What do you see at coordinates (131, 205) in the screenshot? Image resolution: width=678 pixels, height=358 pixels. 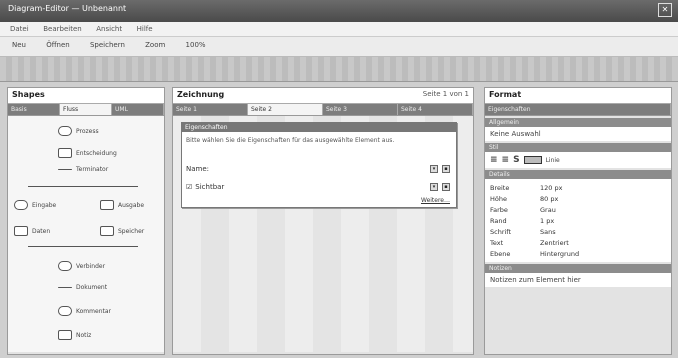 I see `shape-label: Ausgabe` at bounding box center [131, 205].